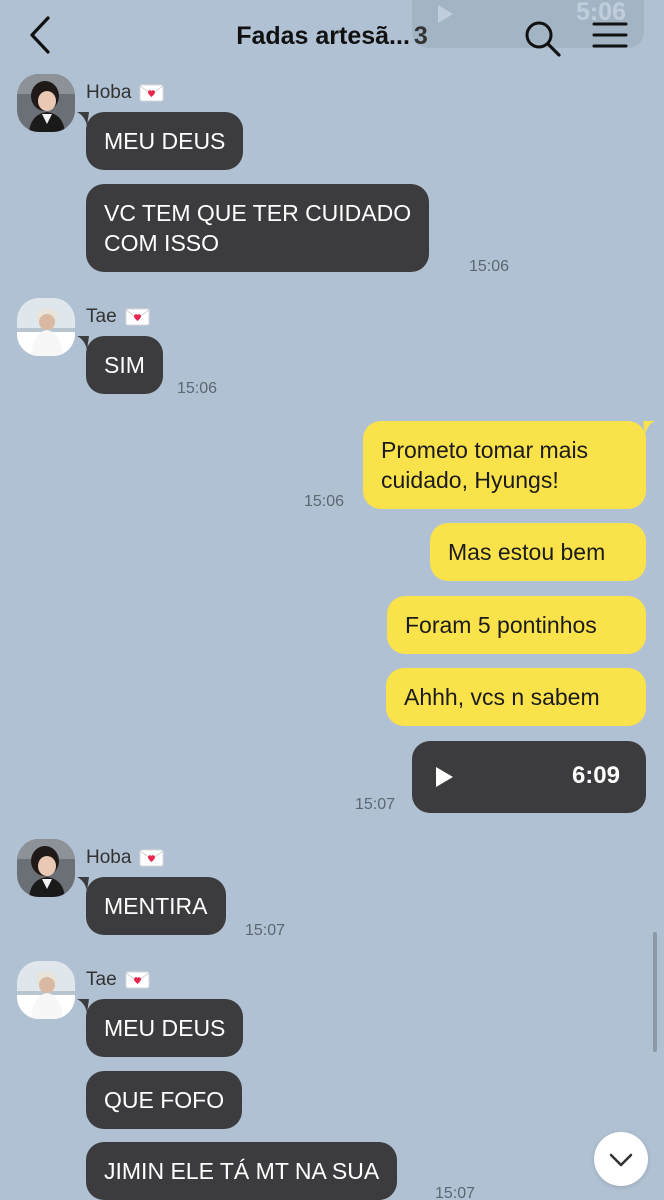 The image size is (664, 1200). I want to click on message-bubble-outgoing: Mas estou bem, so click(538, 552).